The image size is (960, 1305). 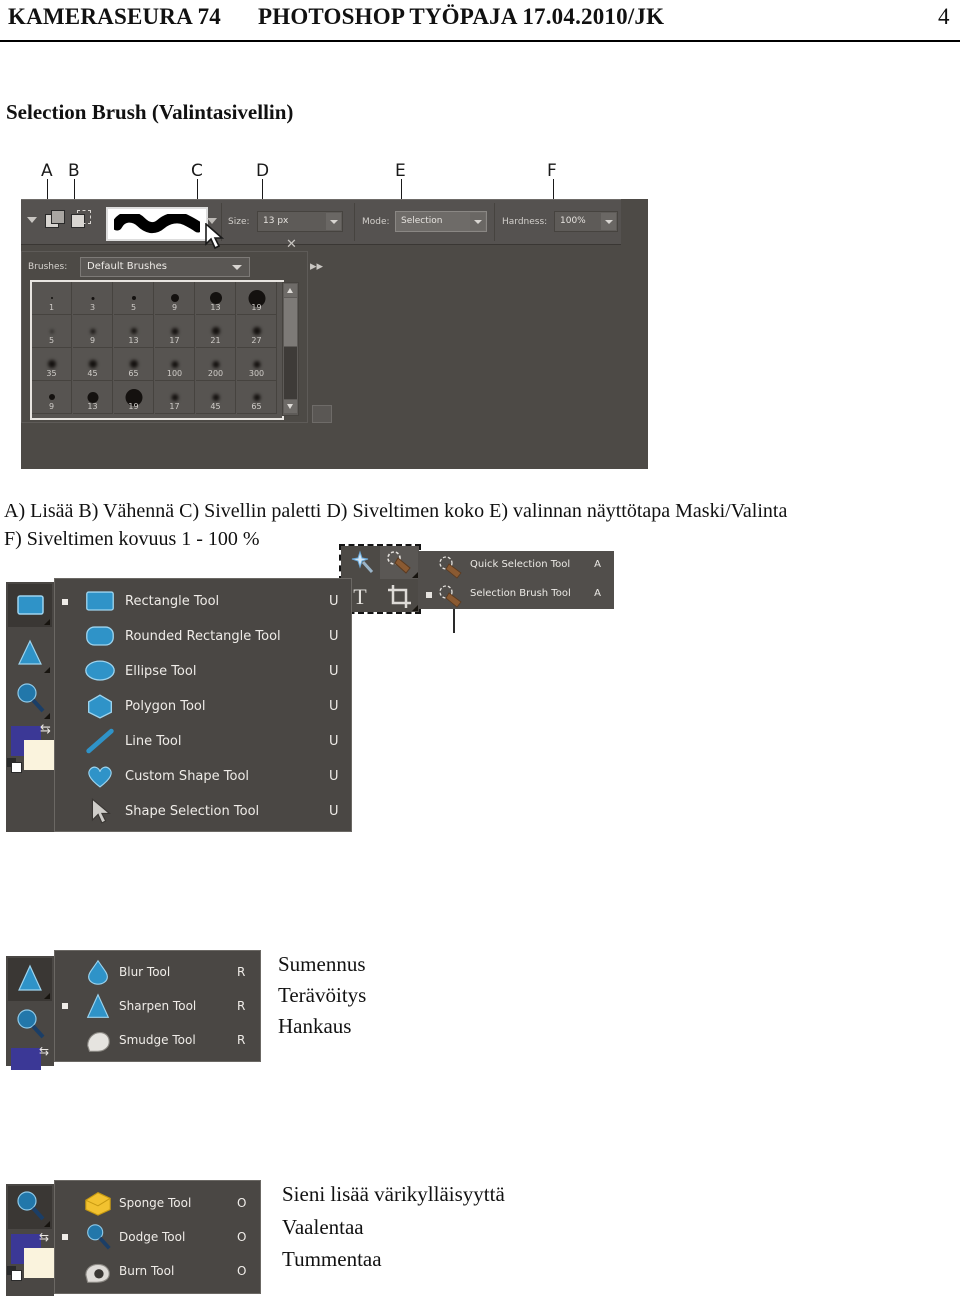 I want to click on page-title: Selection Brush (Valintasivellin), so click(x=150, y=112).